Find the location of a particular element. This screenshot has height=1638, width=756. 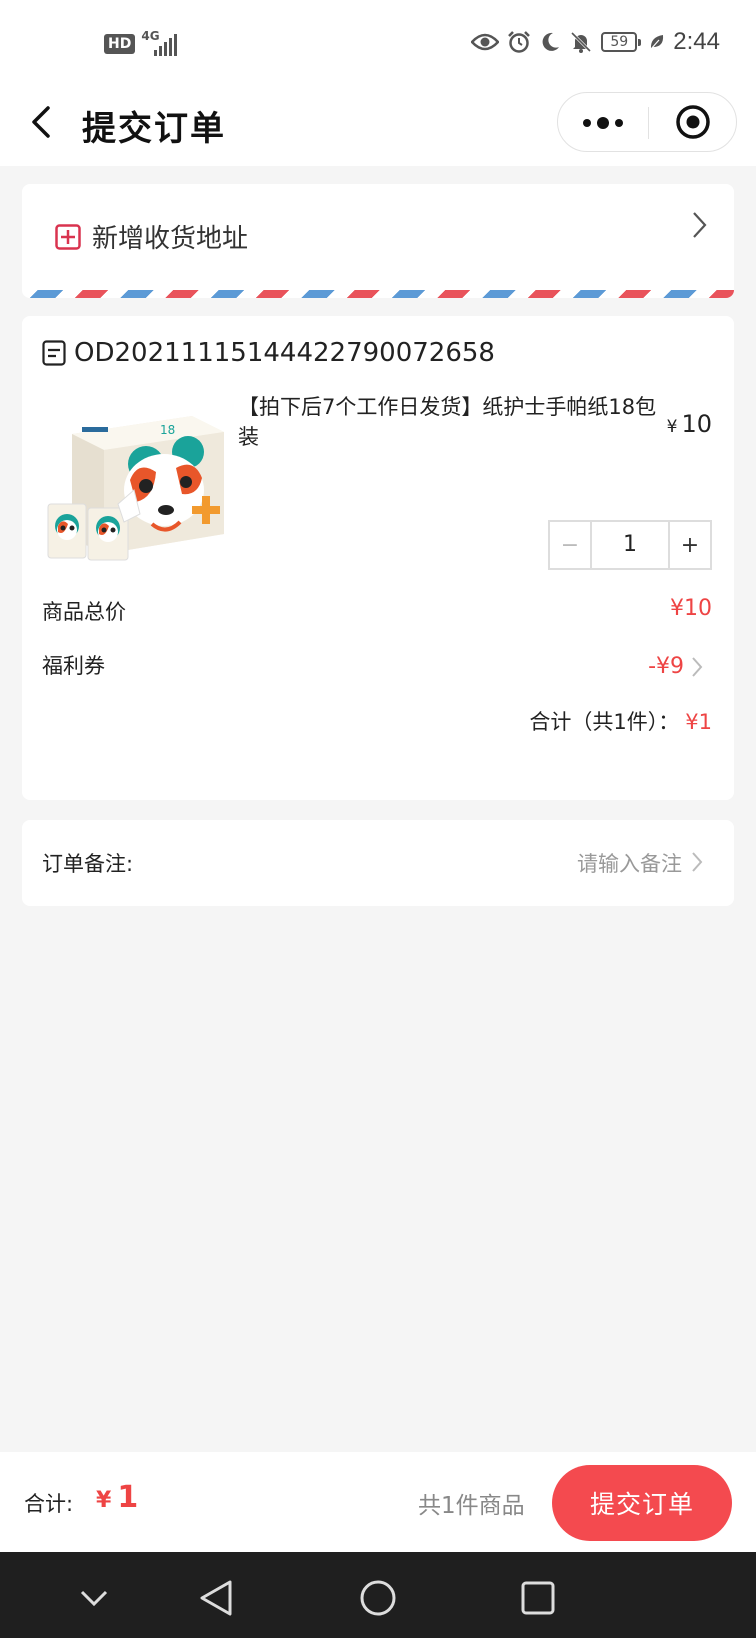

chevron-down-icon is located at coordinates (94, 1598).